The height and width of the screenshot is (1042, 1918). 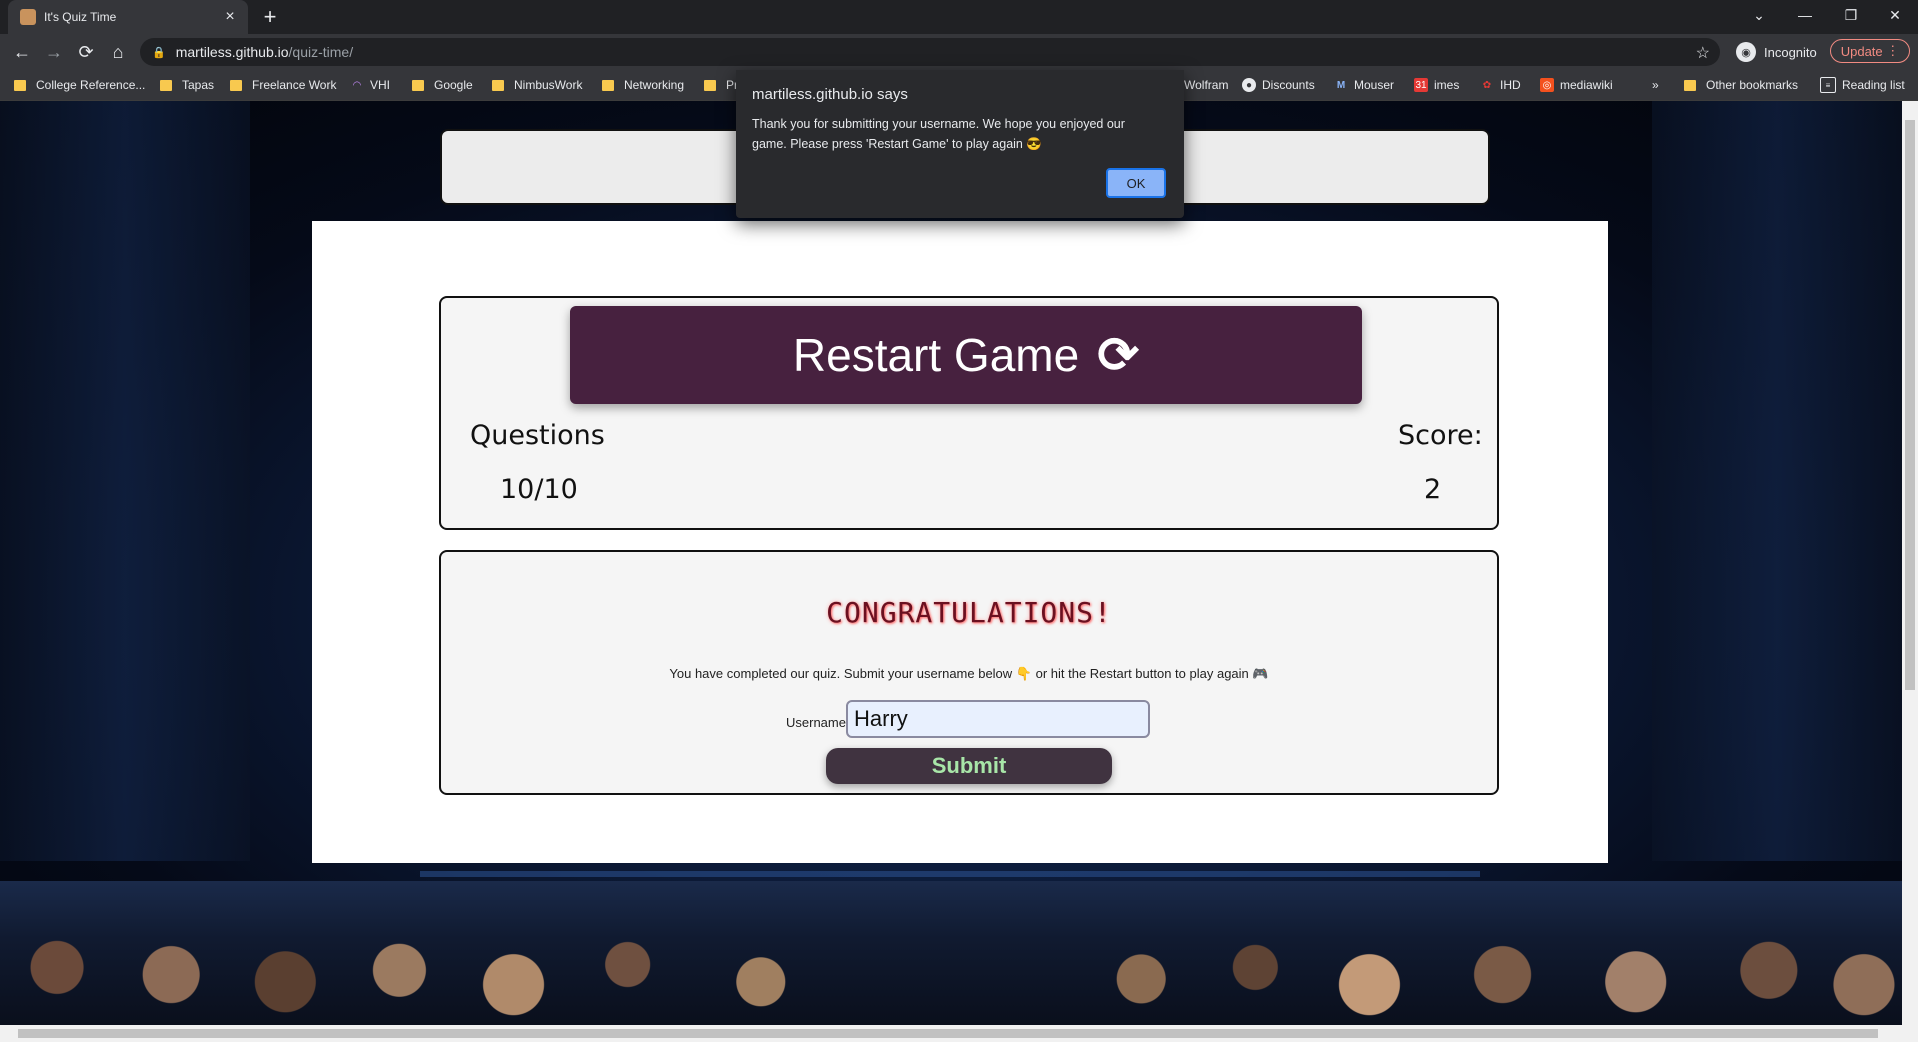 What do you see at coordinates (1759, 15) in the screenshot?
I see `tab-search-icon: ⌄` at bounding box center [1759, 15].